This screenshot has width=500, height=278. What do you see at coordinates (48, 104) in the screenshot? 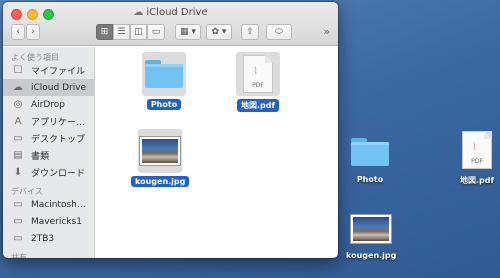
I see `sidebar-item-airdrop: ◎ AirDrop` at bounding box center [48, 104].